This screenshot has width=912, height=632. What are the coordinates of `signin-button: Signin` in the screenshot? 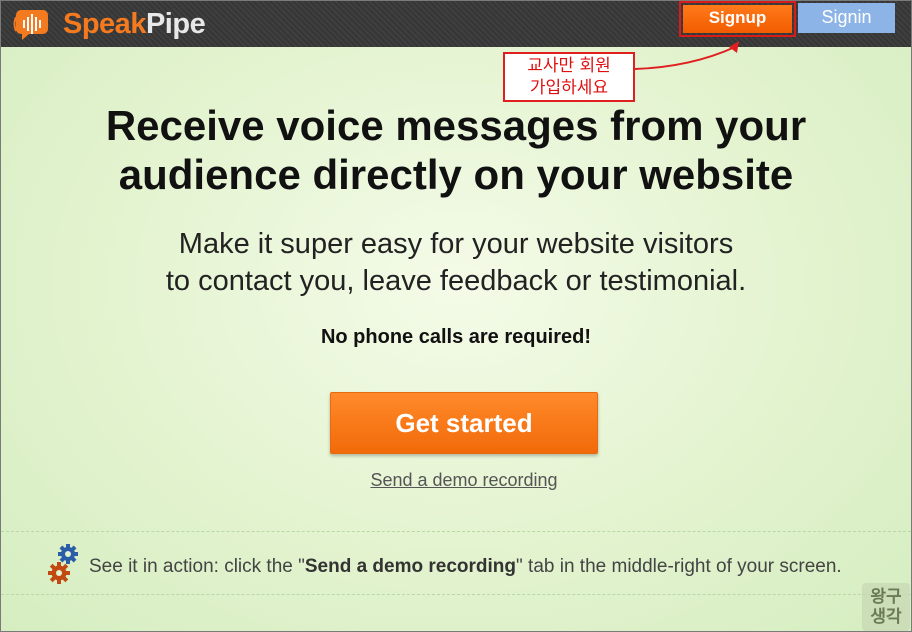 It's located at (846, 18).